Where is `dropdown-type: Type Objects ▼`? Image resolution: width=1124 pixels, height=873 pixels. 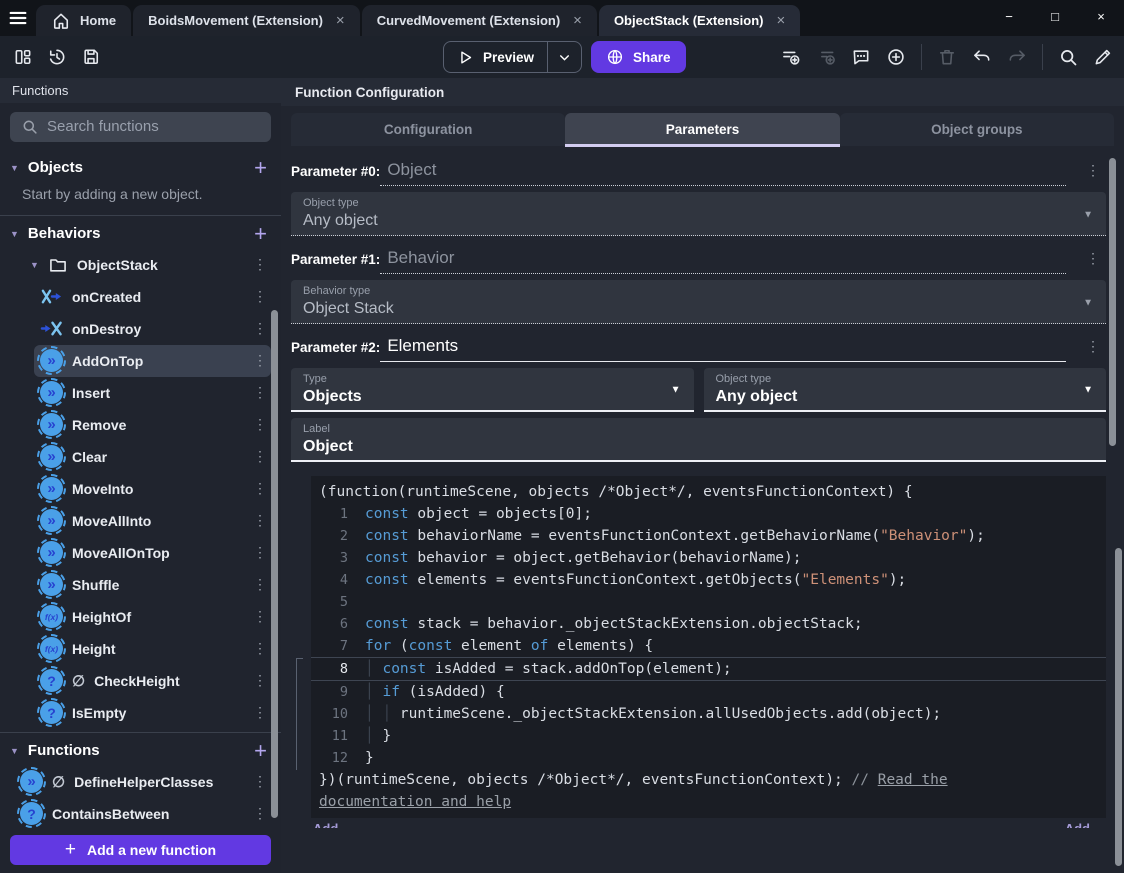
dropdown-type: Type Objects ▼ is located at coordinates (492, 390).